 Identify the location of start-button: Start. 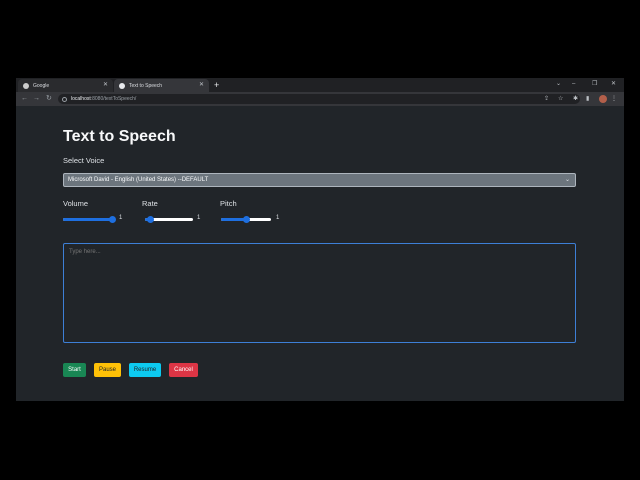
(74, 370).